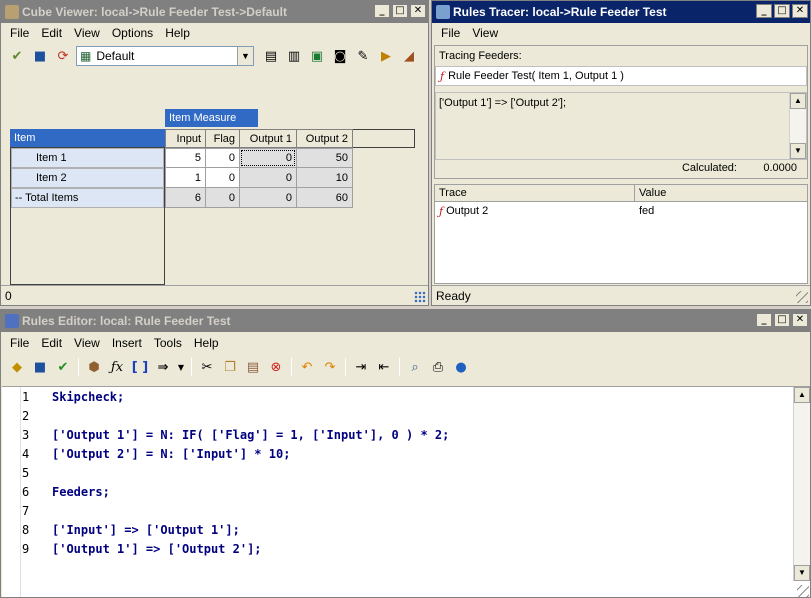  What do you see at coordinates (230, 367) in the screenshot?
I see `copy-icon: ❐` at bounding box center [230, 367].